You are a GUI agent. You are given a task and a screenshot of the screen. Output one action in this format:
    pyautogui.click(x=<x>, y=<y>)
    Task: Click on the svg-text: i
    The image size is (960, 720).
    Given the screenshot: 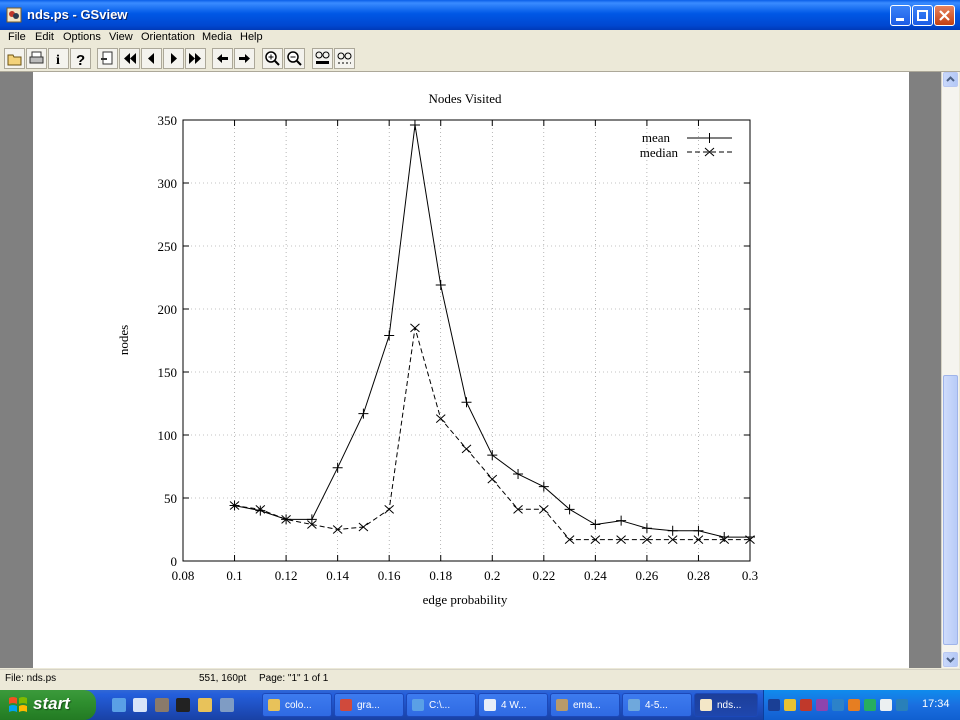 What is the action you would take?
    pyautogui.click(x=58, y=60)
    